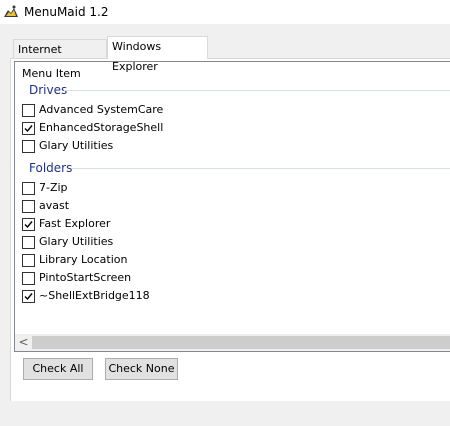 The height and width of the screenshot is (426, 450). I want to click on list-item-label: Advanced SystemCare, so click(101, 109).